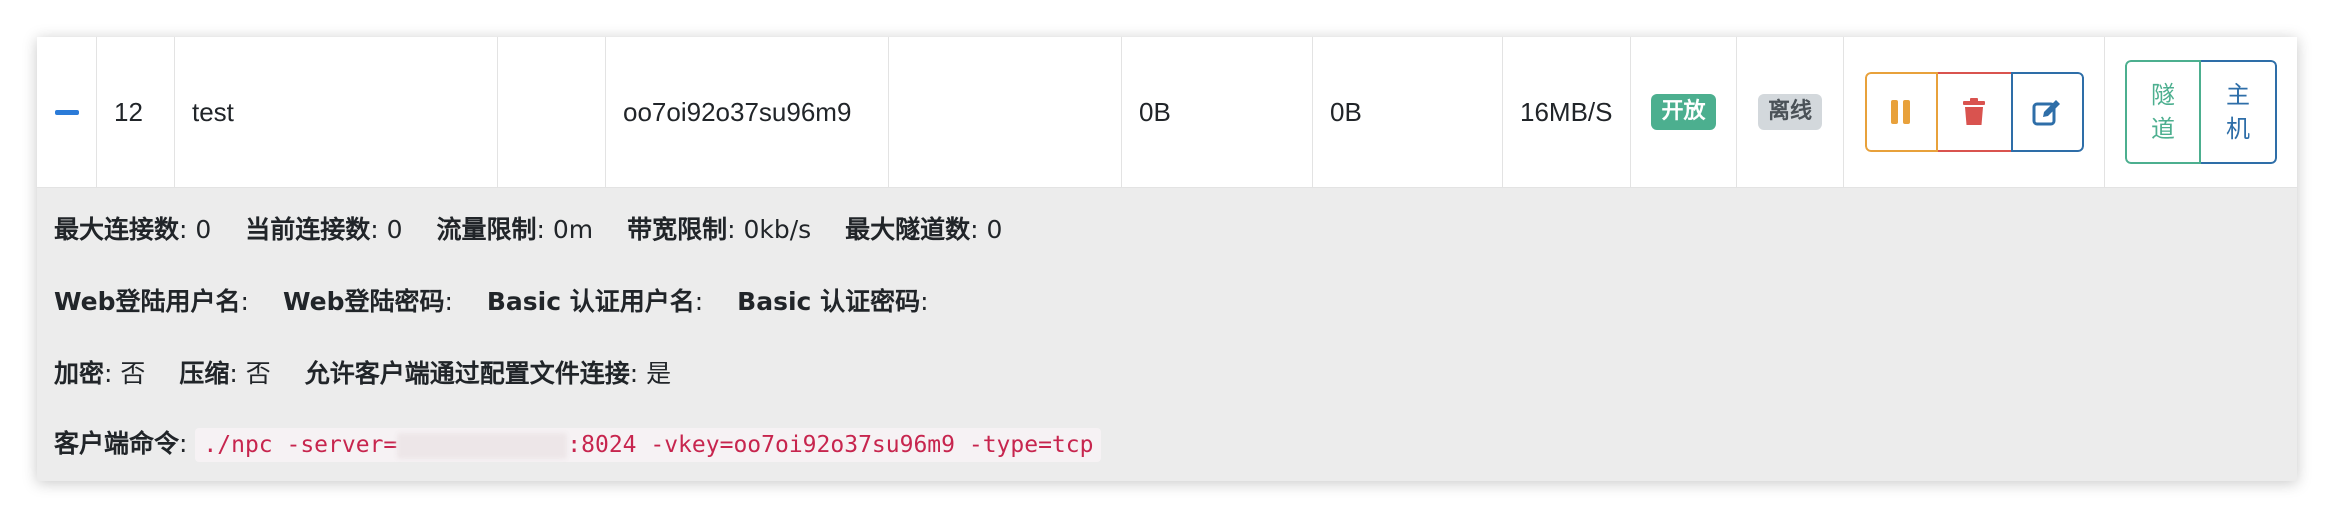 Image resolution: width=2334 pixels, height=518 pixels. I want to click on collapse-icon, so click(66, 112).